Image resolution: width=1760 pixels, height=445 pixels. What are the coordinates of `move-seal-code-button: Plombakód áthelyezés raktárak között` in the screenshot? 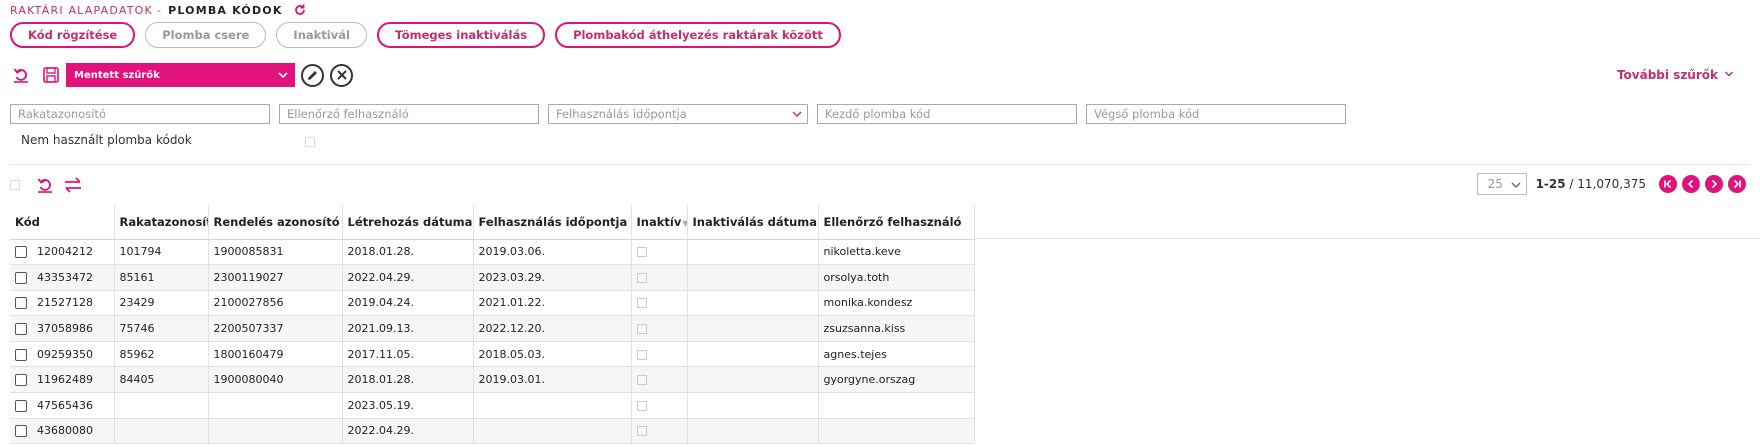 It's located at (698, 35).